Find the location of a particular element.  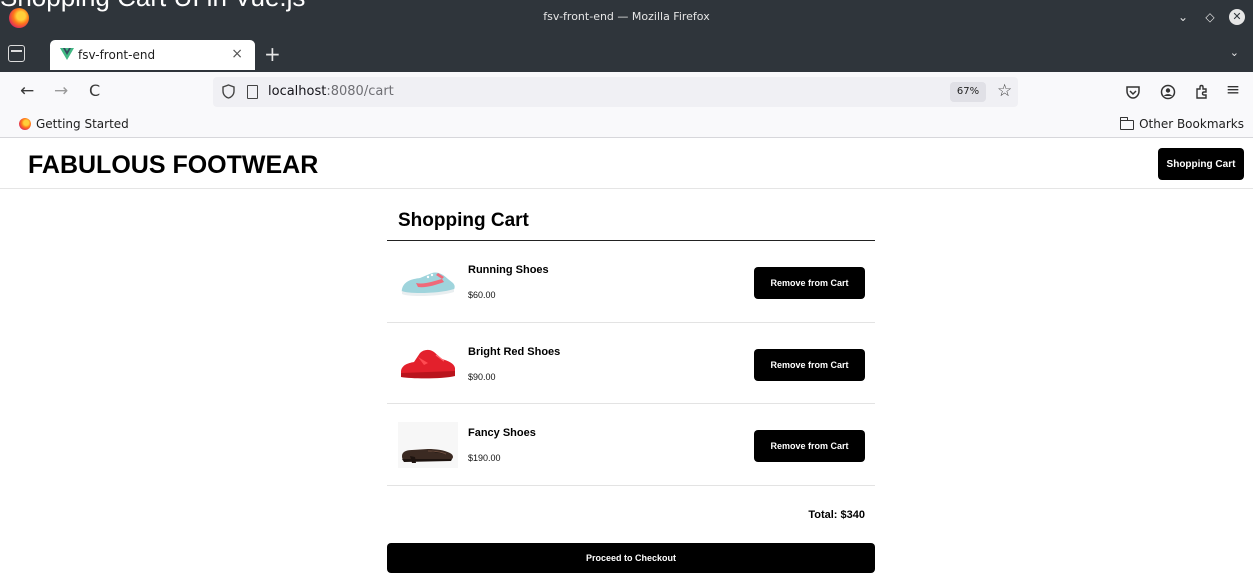

bookmark-star-icon: ☆ is located at coordinates (1004, 91).